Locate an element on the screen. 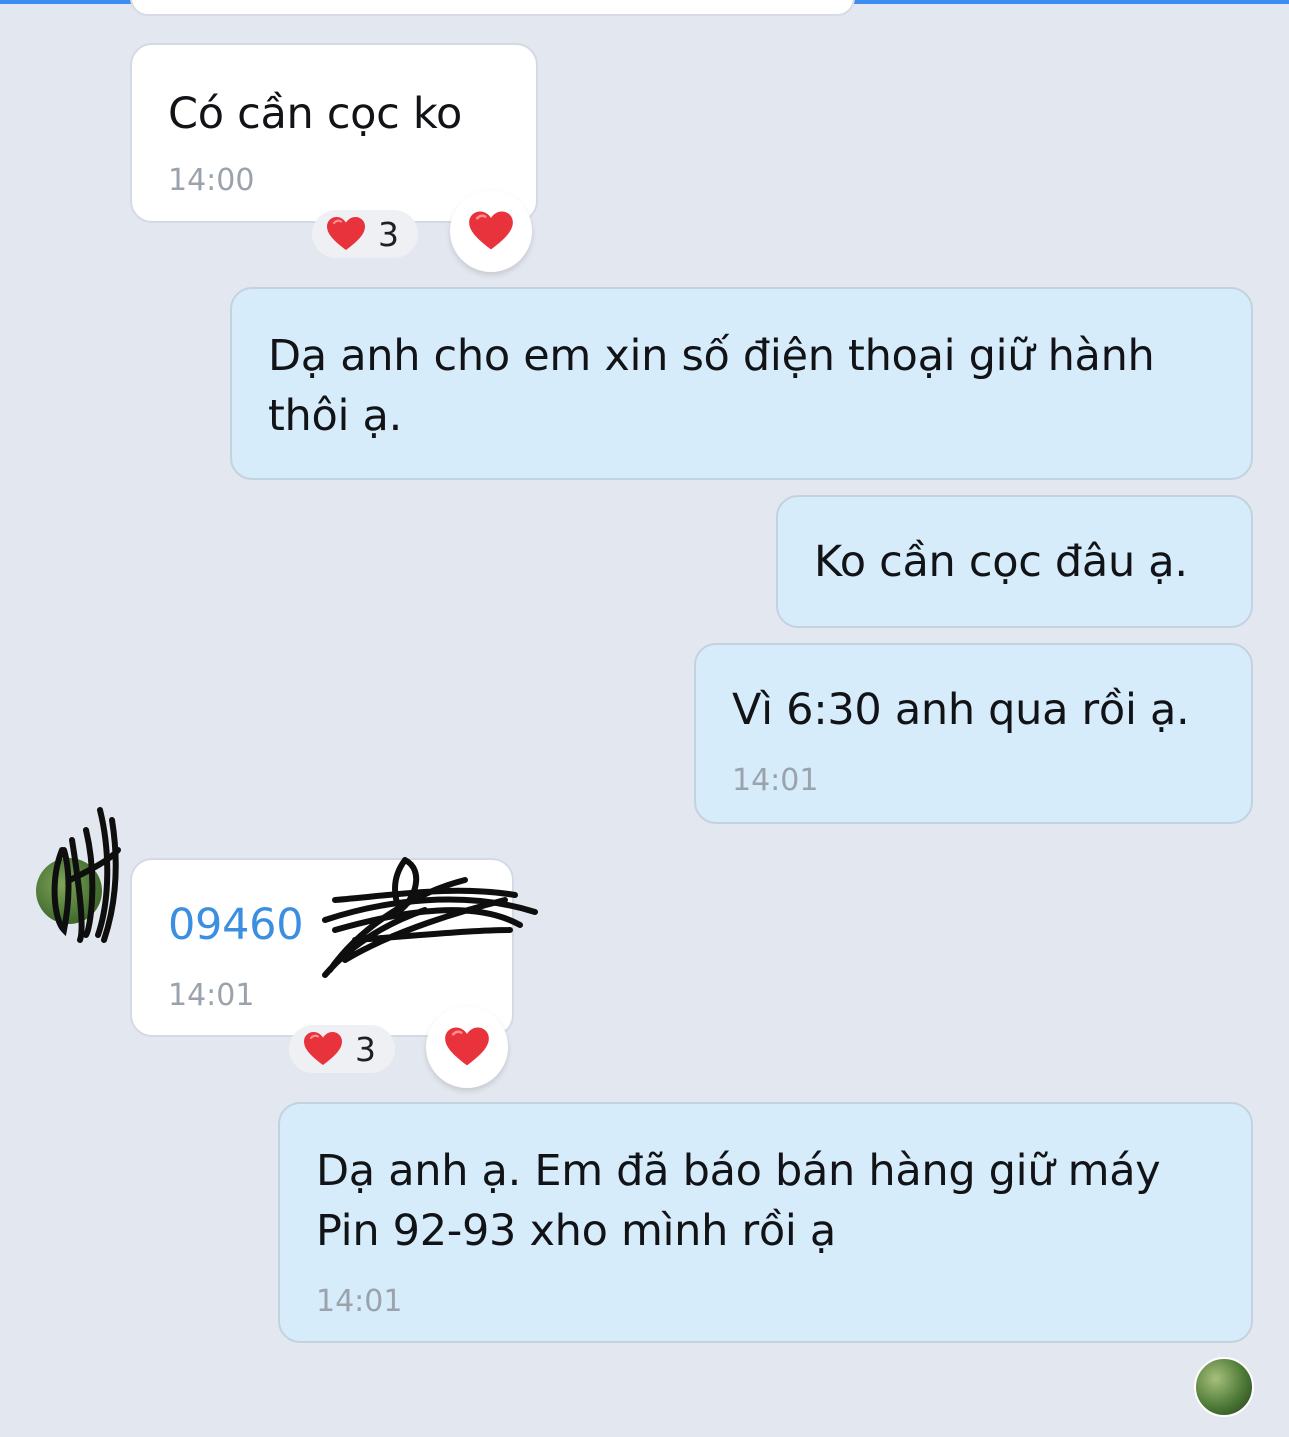 This screenshot has height=1437, width=1289. phone-number-link: 09460 is located at coordinates (236, 925).